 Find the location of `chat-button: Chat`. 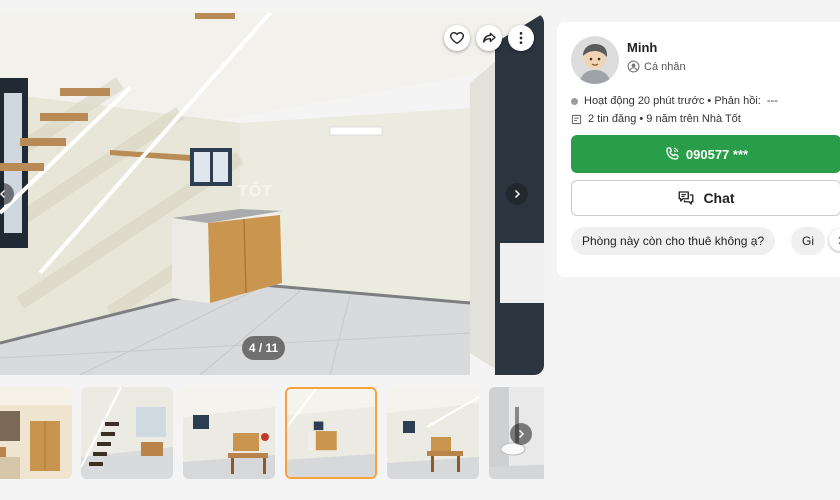

chat-button: Chat is located at coordinates (705, 198).